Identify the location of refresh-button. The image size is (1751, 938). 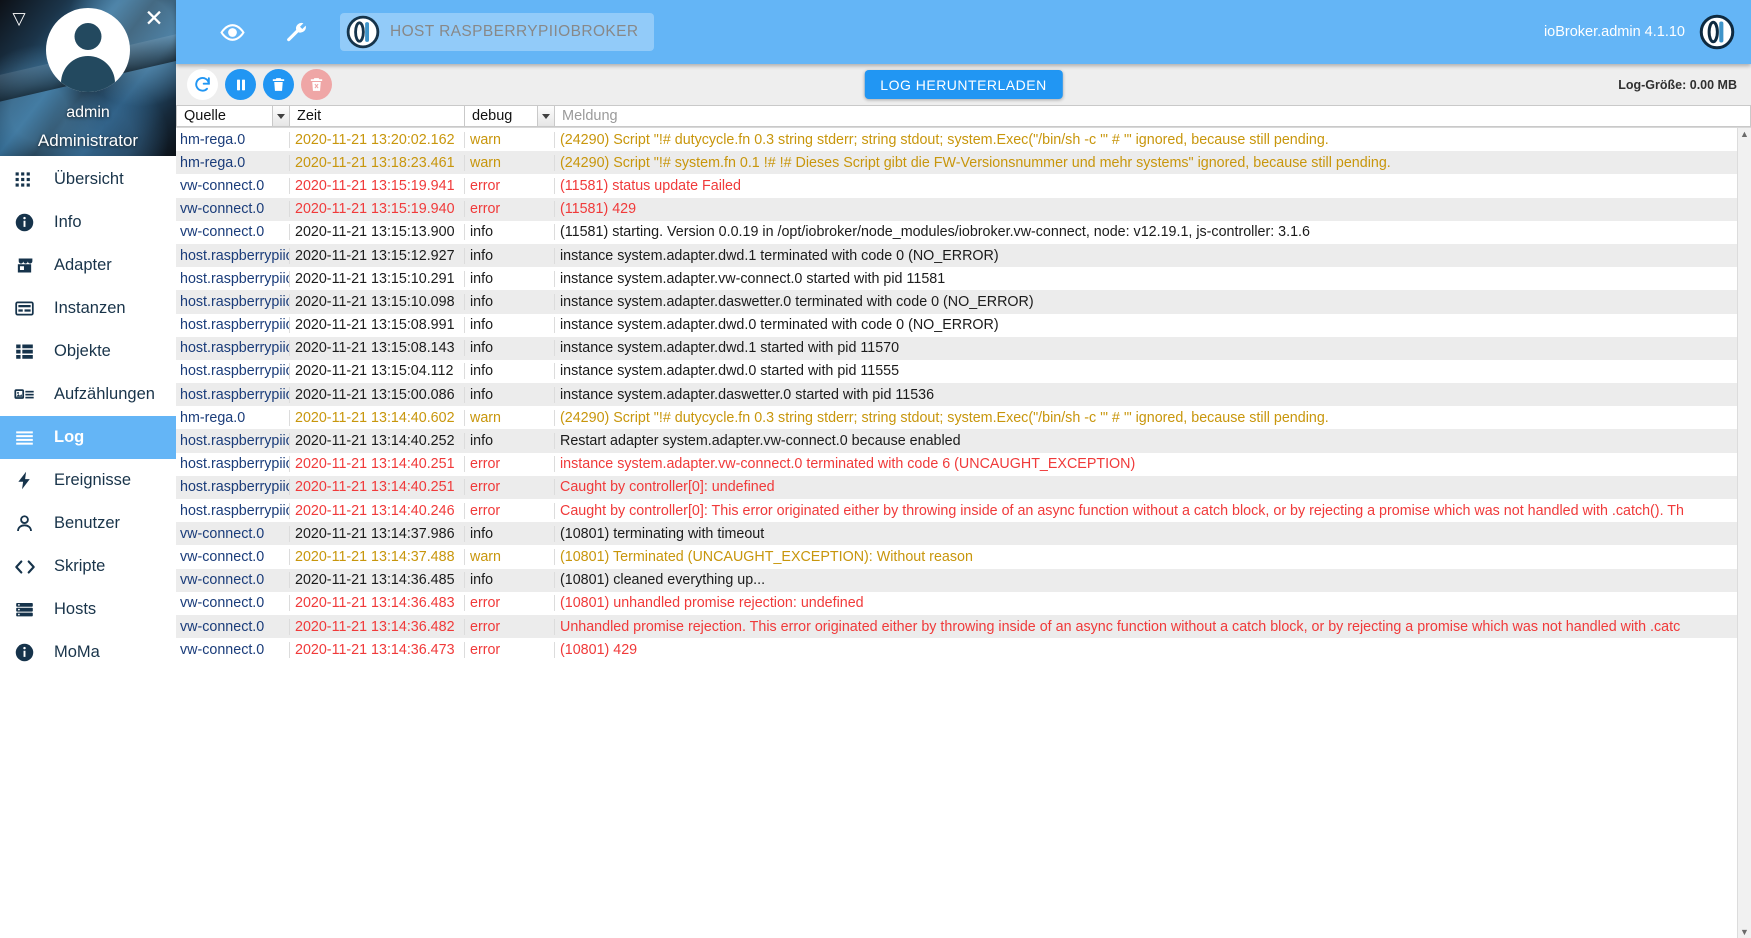
(202, 84).